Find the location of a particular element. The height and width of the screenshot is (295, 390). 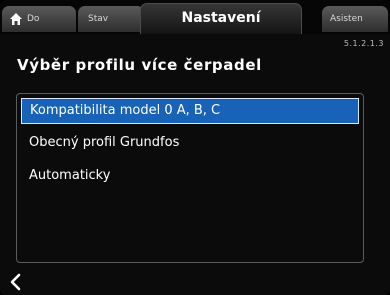

tab-bar: Do Stav Asisten Nastavení is located at coordinates (195, 17).